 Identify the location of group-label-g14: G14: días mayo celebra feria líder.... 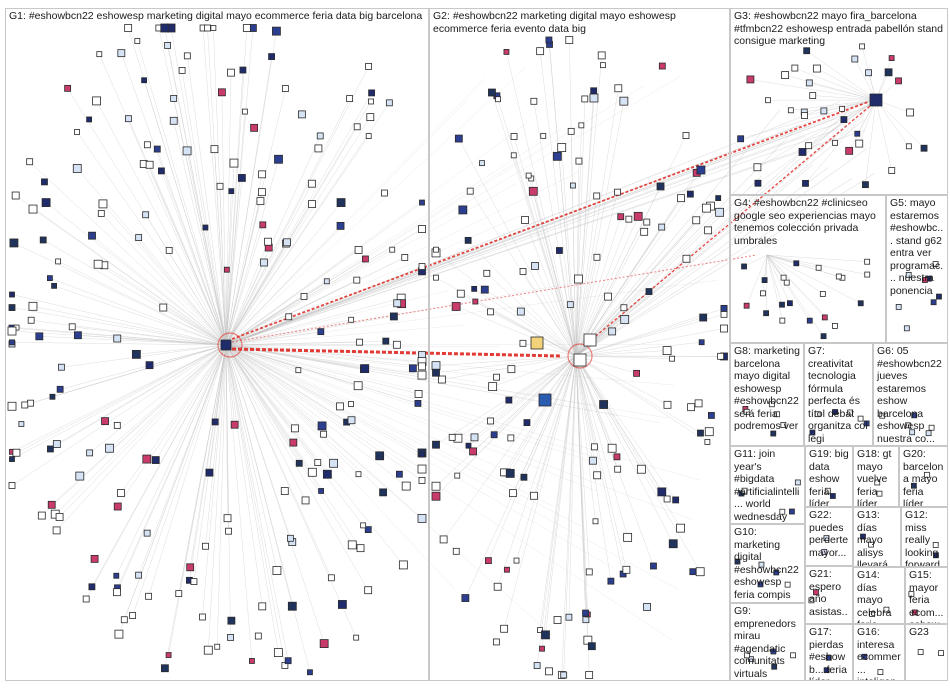
(874, 596).